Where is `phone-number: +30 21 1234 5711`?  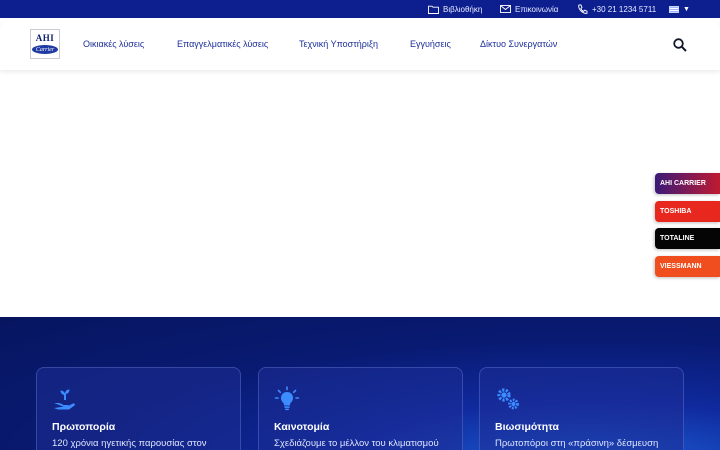 phone-number: +30 21 1234 5711 is located at coordinates (624, 9).